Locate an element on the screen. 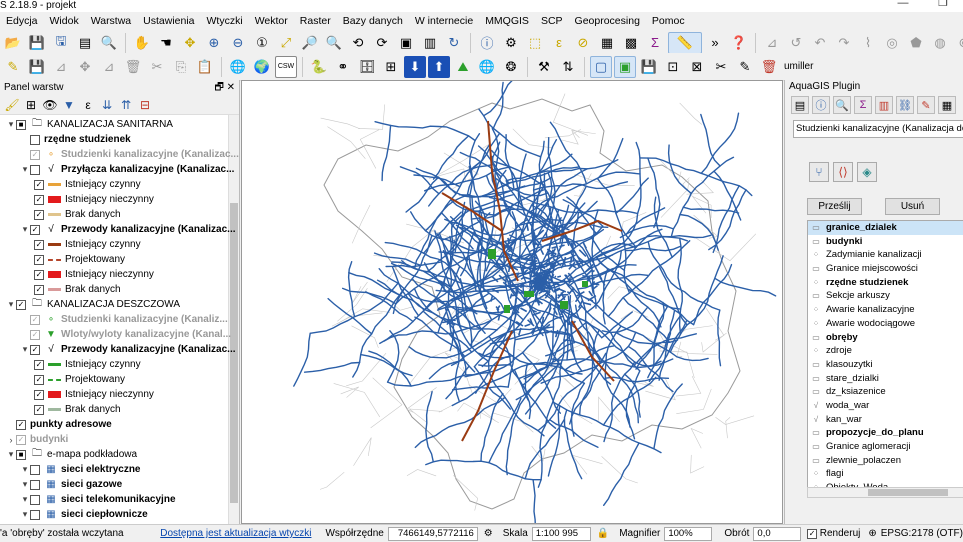  edit-icon: ✎ is located at coordinates (745, 67).